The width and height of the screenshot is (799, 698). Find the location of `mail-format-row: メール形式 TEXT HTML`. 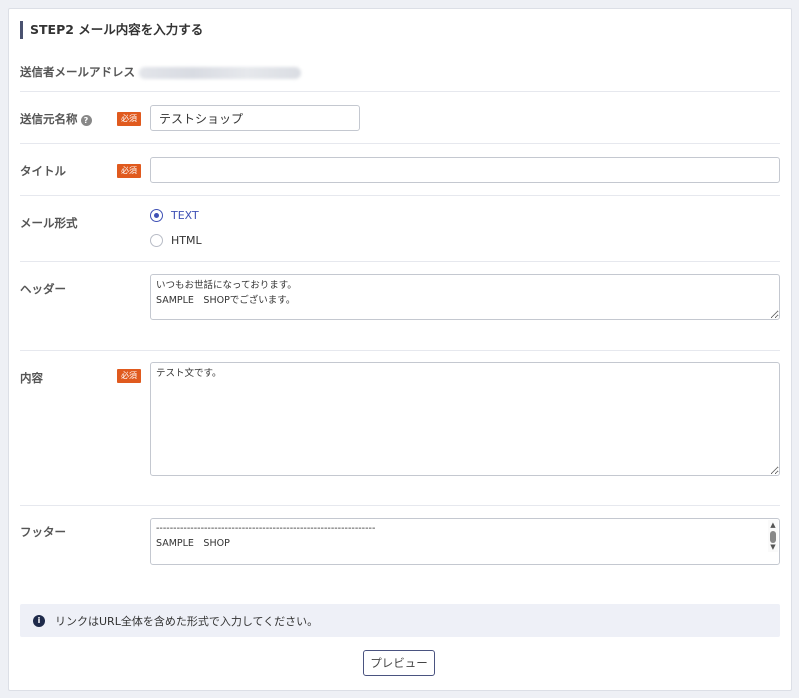

mail-format-row: メール形式 TEXT HTML is located at coordinates (400, 229).